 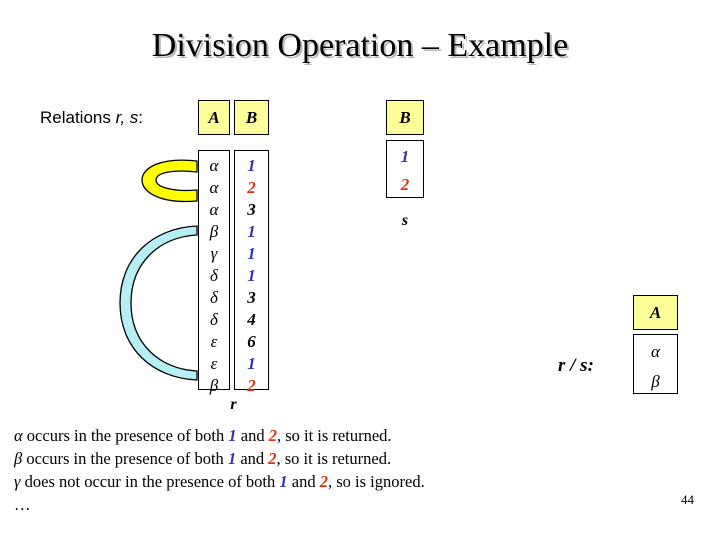 What do you see at coordinates (655, 364) in the screenshot?
I see `result-column-a: α β` at bounding box center [655, 364].